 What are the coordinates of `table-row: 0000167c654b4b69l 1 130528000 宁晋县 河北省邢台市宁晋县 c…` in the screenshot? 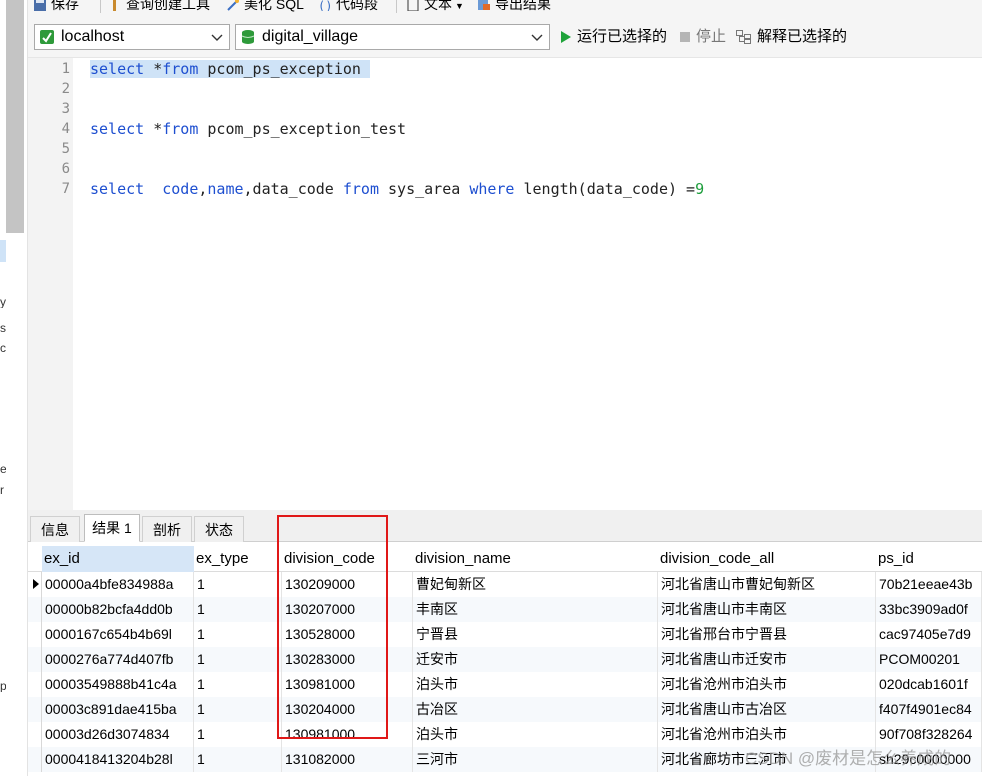 It's located at (505, 634).